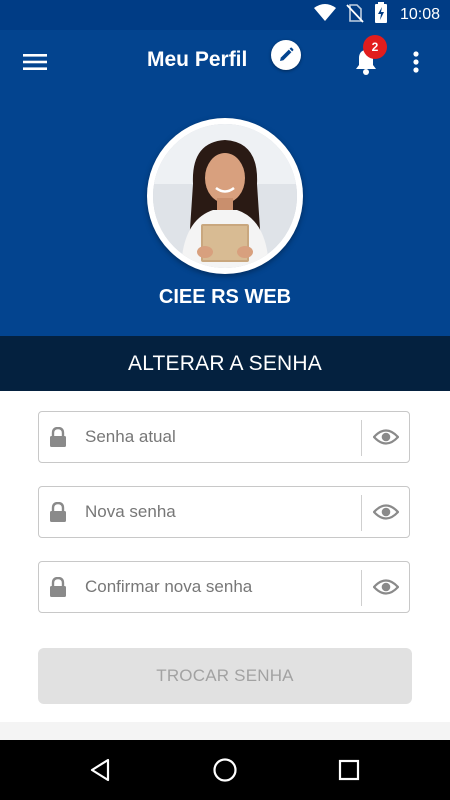 Image resolution: width=450 pixels, height=800 pixels. I want to click on home-icon, so click(225, 770).